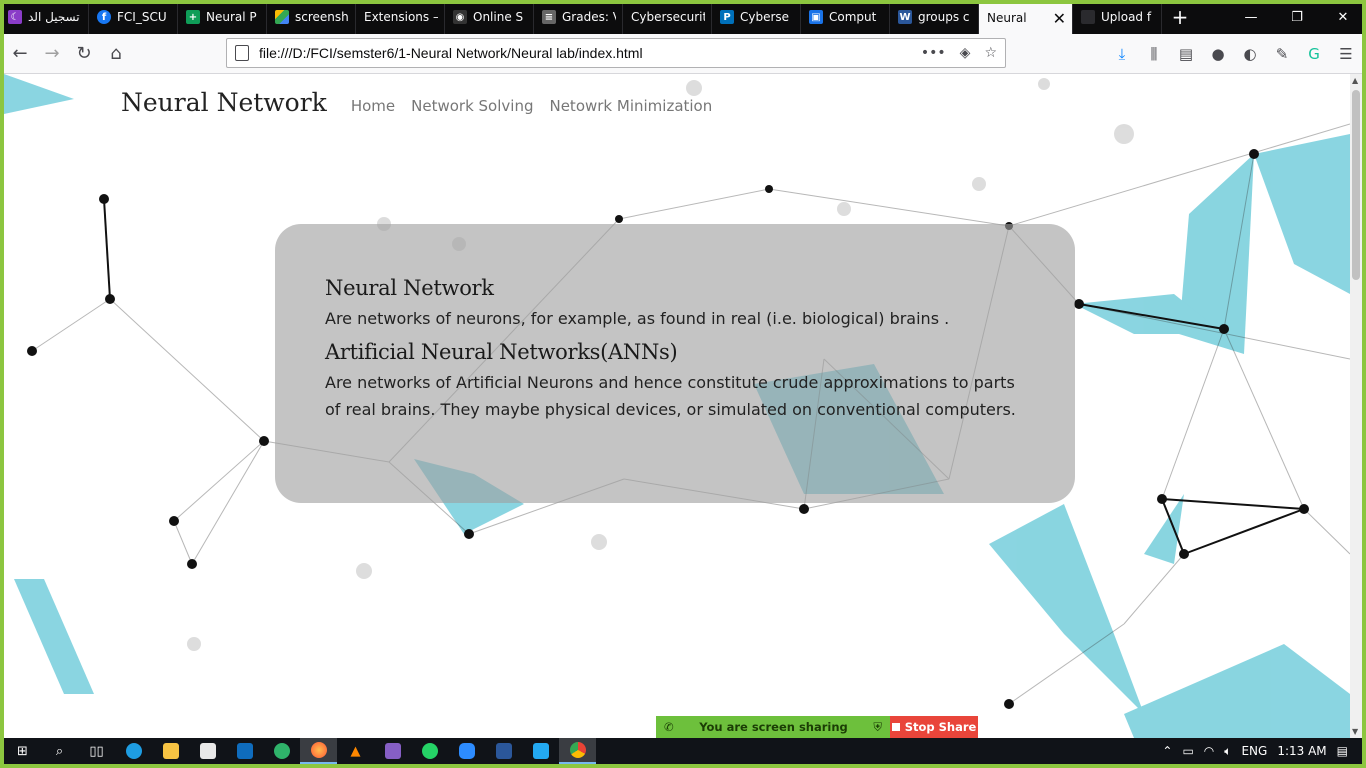 Image resolution: width=1366 pixels, height=768 pixels. What do you see at coordinates (683, 751) in the screenshot?
I see `windows-taskbar: ⊞ ⌕ ▯▯ ▲ ⌃ ▭ ◠ 🔈︎ ENG 1:13 AM ▤` at bounding box center [683, 751].